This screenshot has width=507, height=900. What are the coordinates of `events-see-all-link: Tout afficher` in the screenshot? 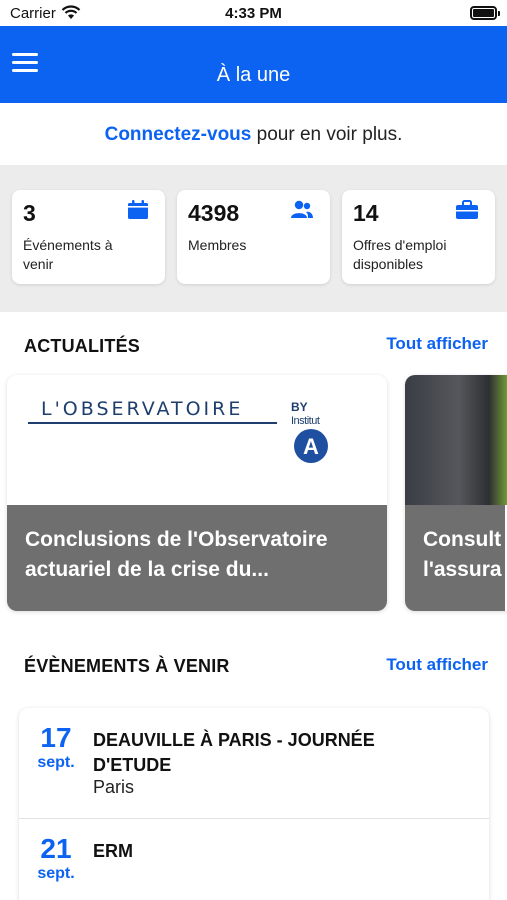 It's located at (437, 665).